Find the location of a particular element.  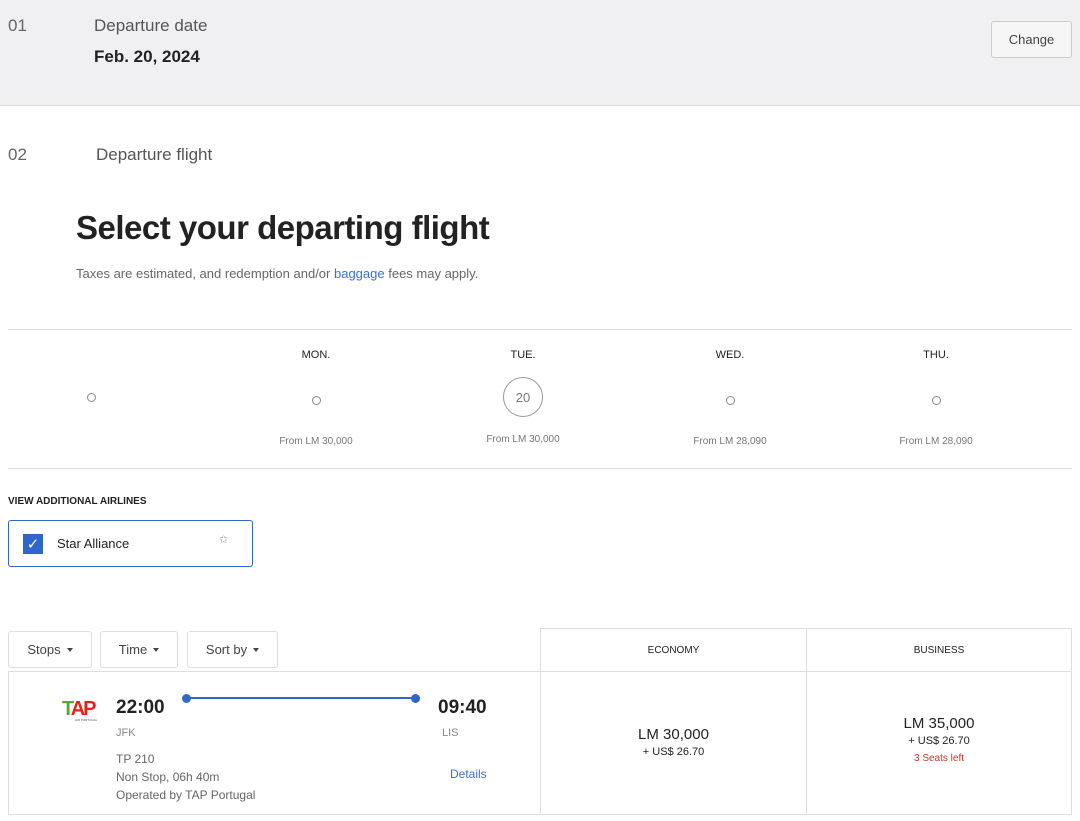

day-name: WED. is located at coordinates (730, 355).